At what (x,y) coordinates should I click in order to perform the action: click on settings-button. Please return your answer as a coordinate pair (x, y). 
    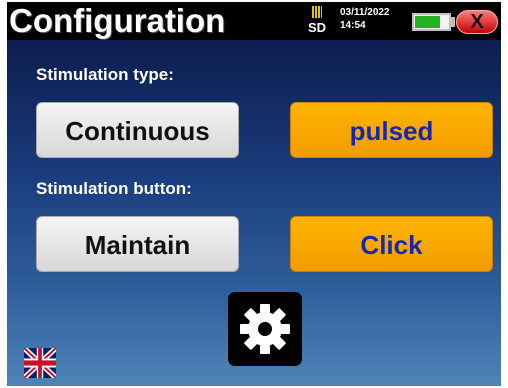
    Looking at the image, I should click on (265, 329).